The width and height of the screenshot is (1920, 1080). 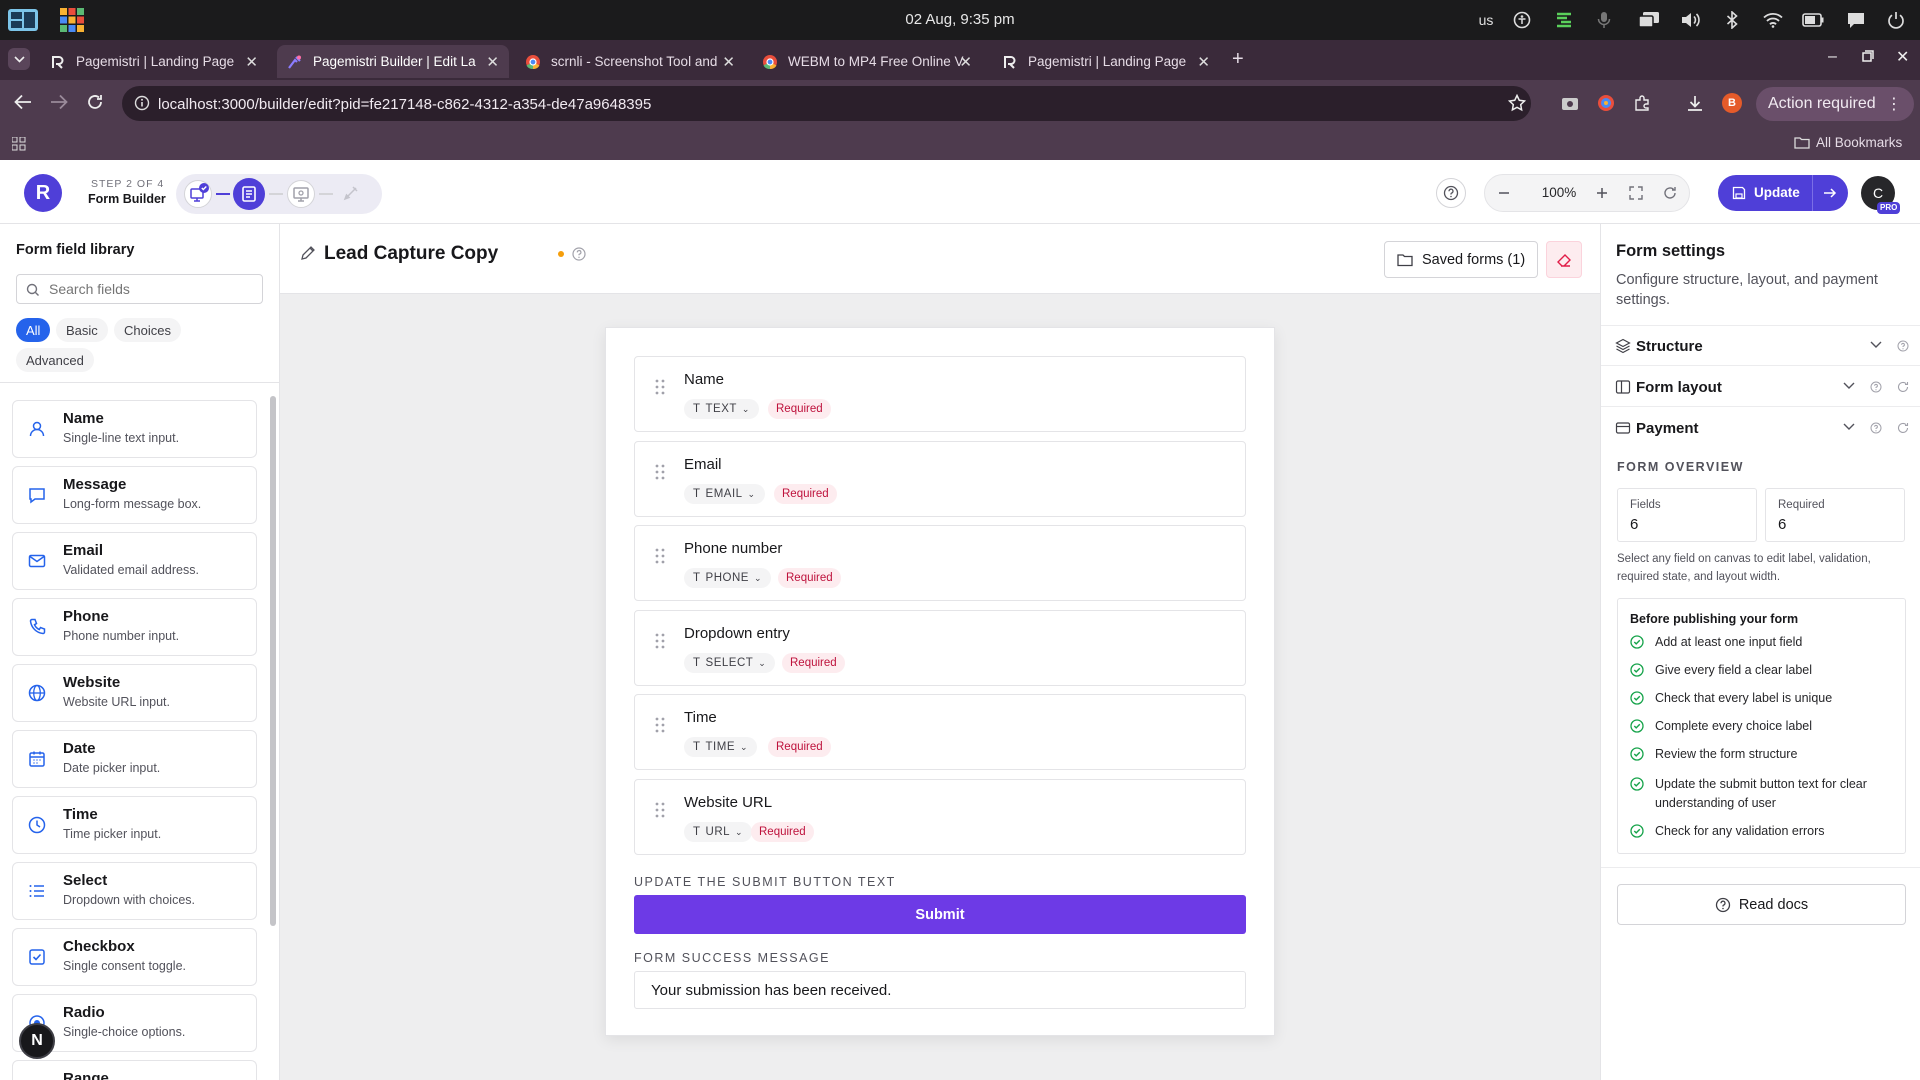 What do you see at coordinates (1451, 193) in the screenshot?
I see `help-button` at bounding box center [1451, 193].